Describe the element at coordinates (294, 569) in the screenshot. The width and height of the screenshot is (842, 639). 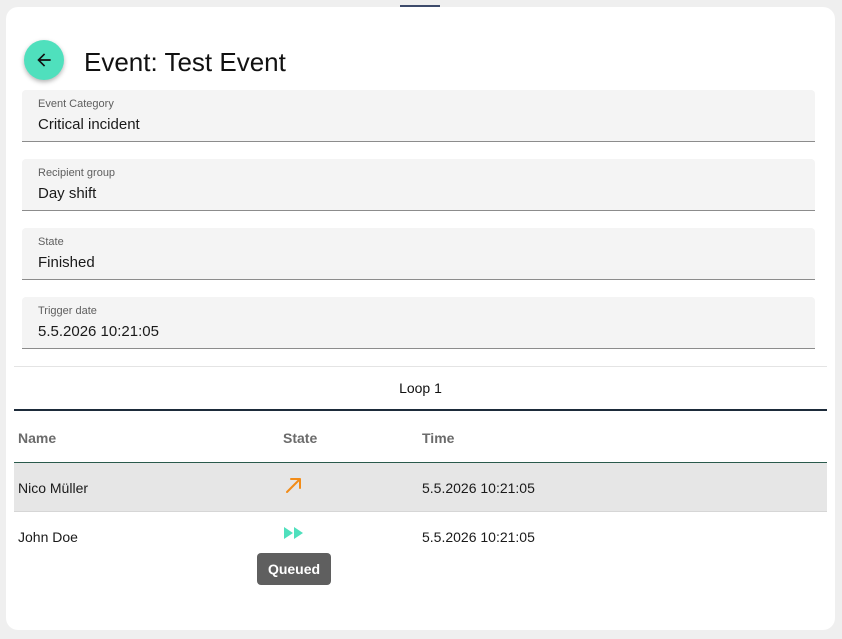
I see `state-tooltip: Queued` at that location.